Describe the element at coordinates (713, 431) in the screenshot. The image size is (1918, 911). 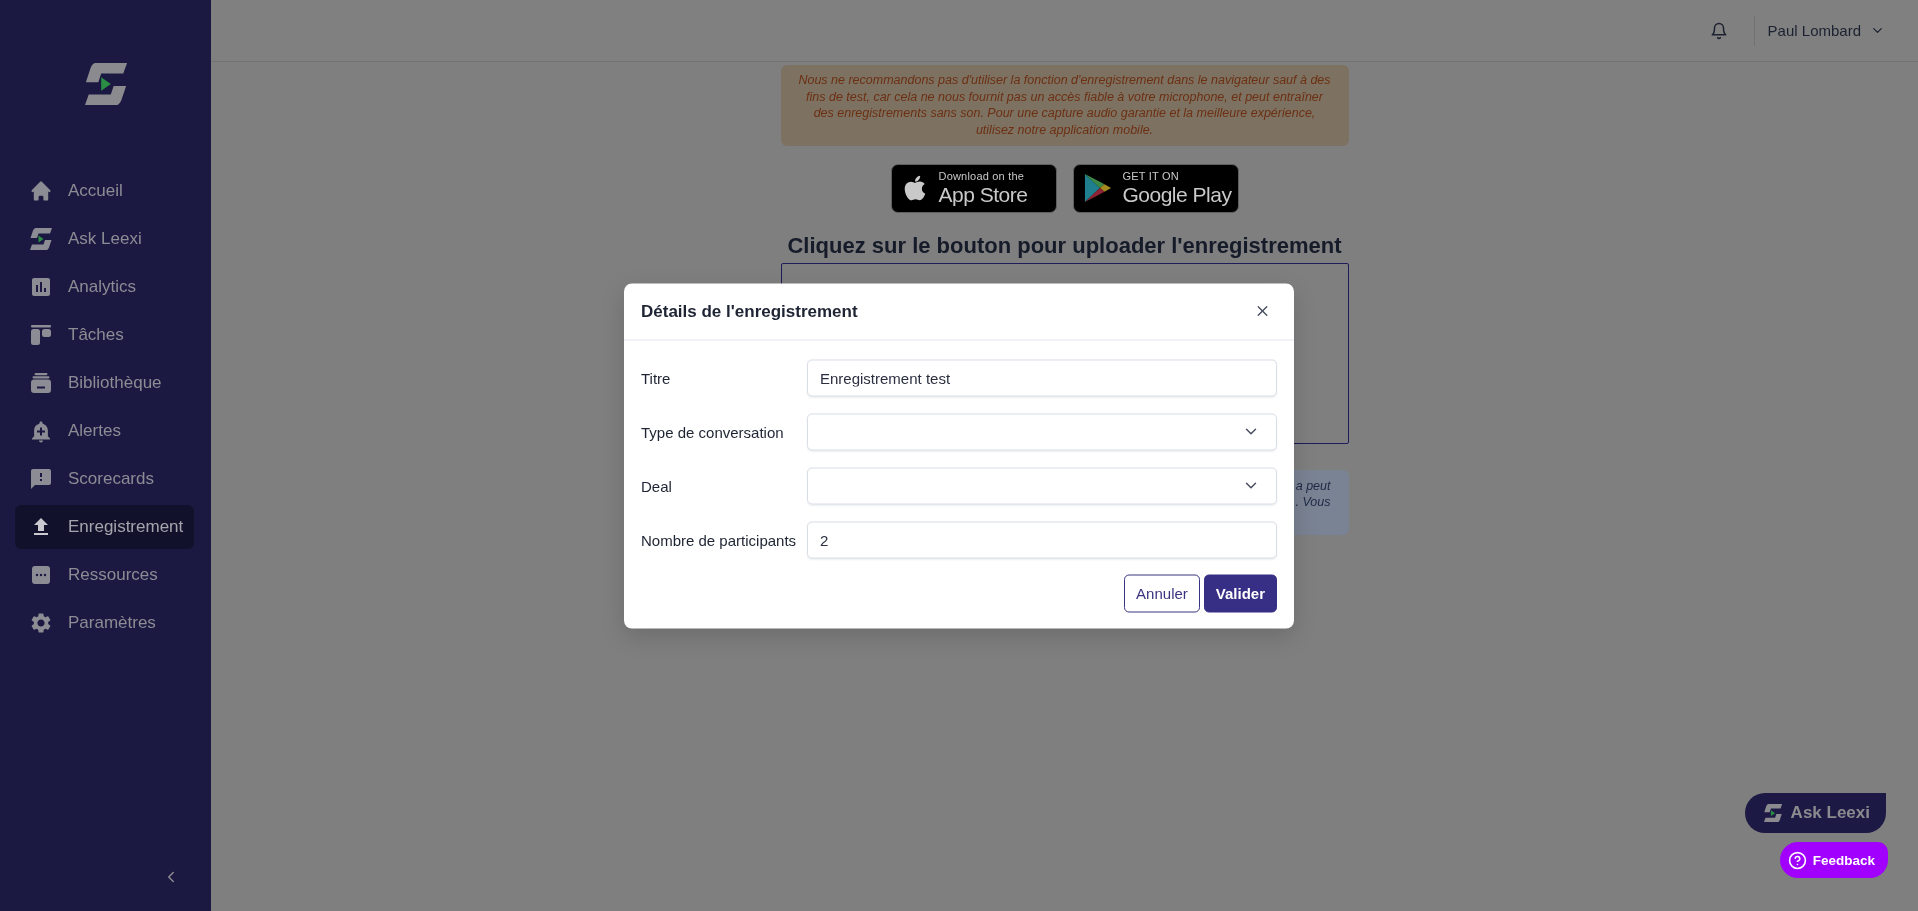
I see `field-label: Type de conversation` at that location.